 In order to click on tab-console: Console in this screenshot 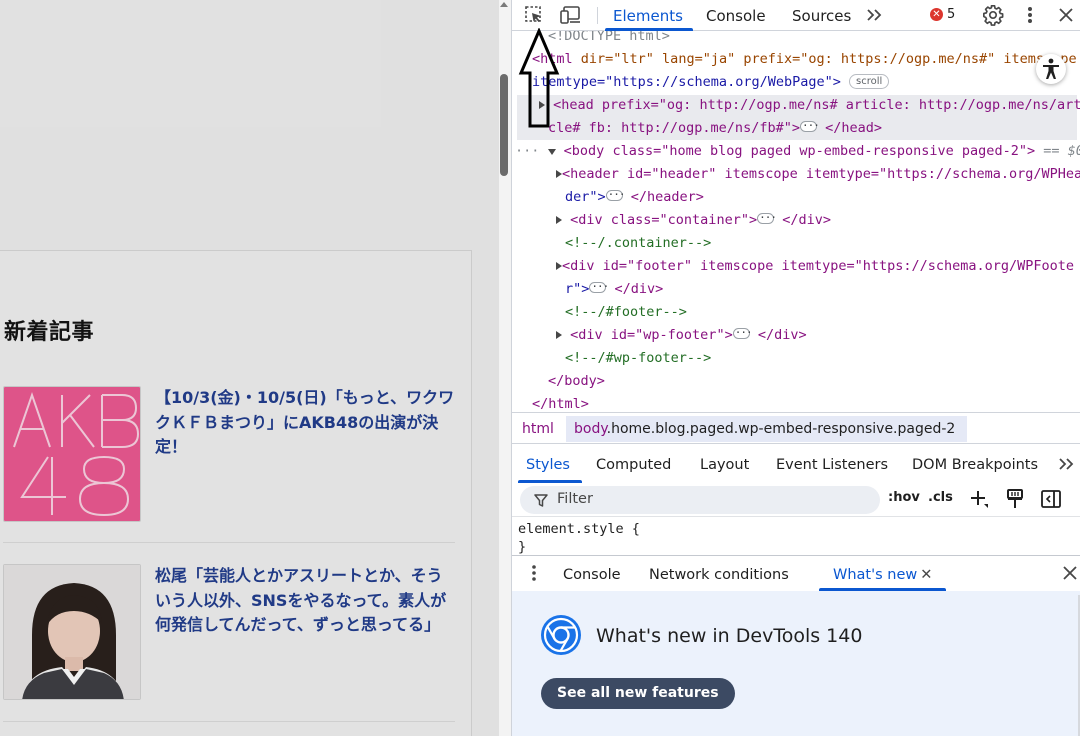, I will do `click(736, 16)`.